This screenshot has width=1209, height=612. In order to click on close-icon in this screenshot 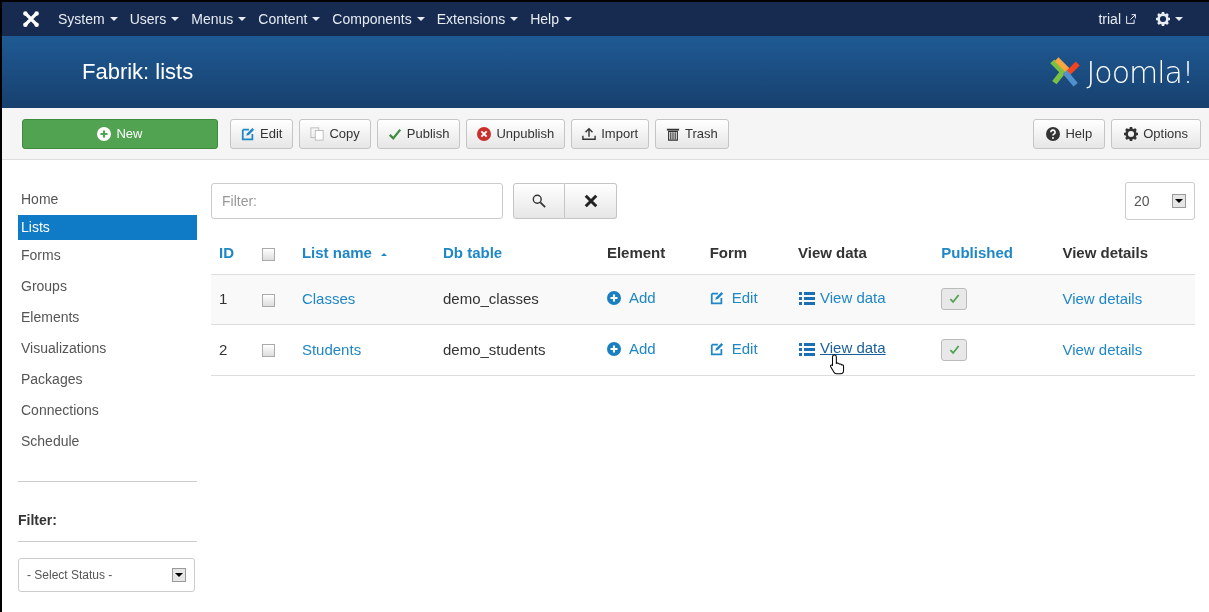, I will do `click(590, 201)`.